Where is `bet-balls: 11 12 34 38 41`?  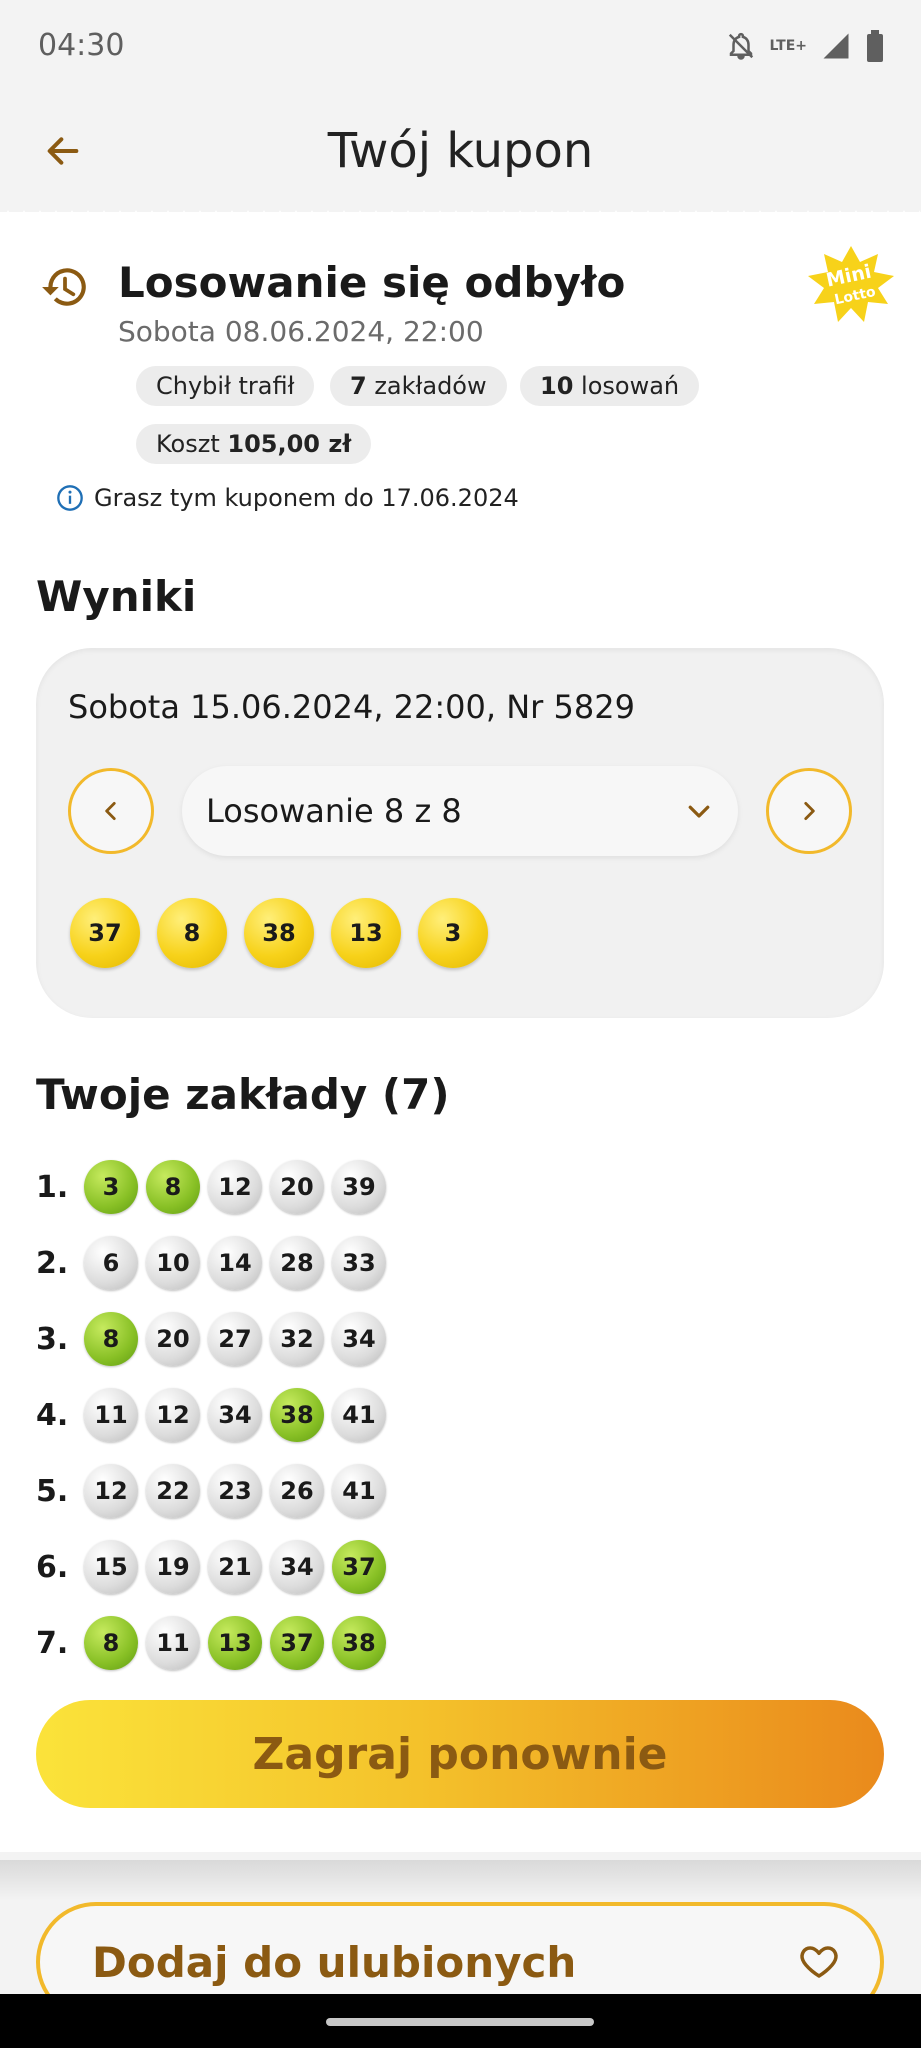 bet-balls: 11 12 34 38 41 is located at coordinates (235, 1415).